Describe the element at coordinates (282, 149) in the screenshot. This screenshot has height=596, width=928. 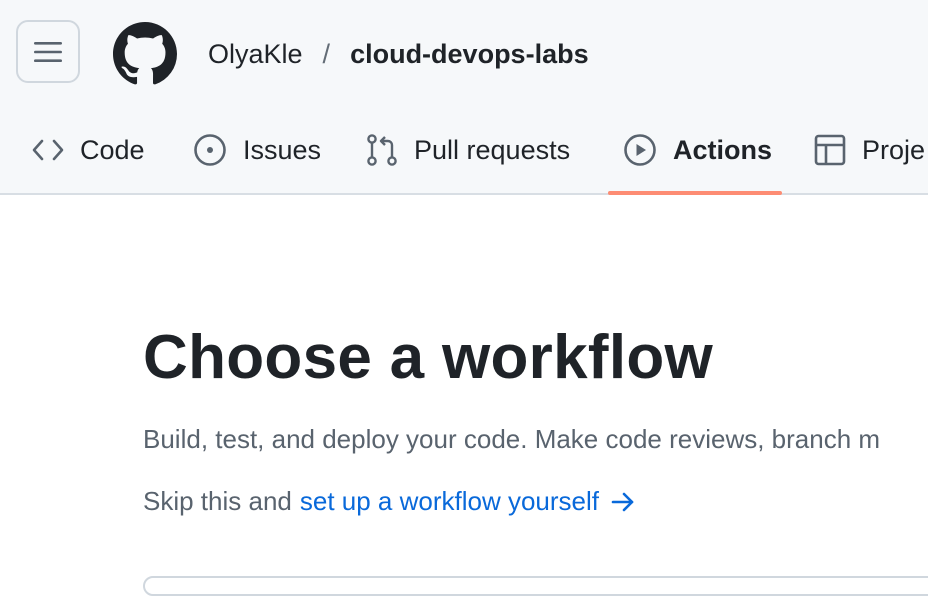
I see `tab-issues-label: Issues` at that location.